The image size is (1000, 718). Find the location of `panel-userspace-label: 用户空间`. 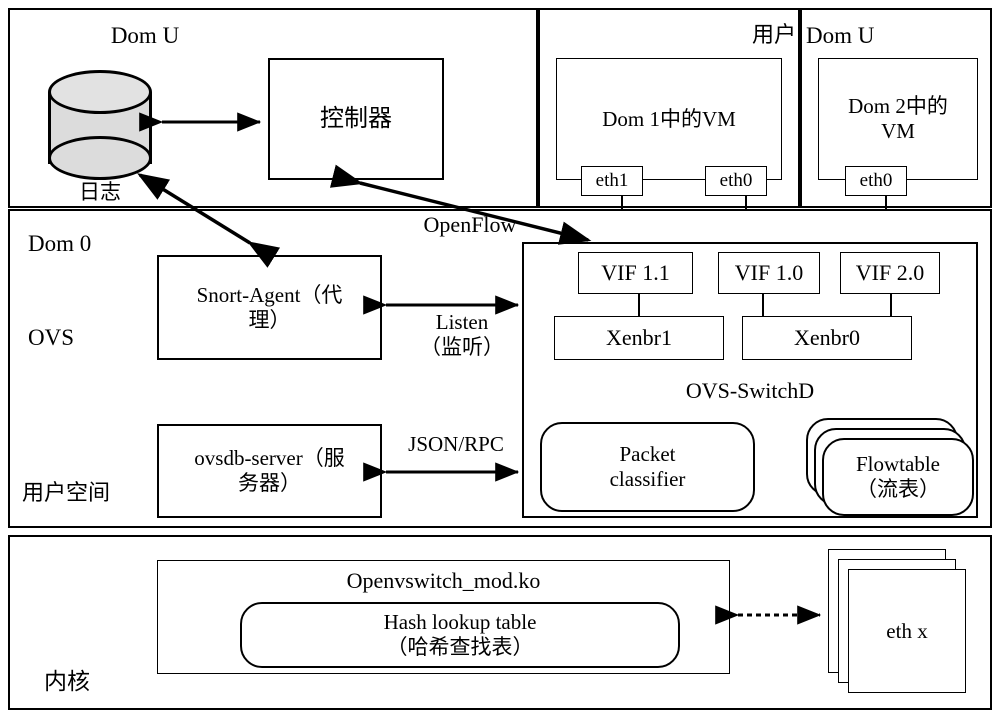

panel-userspace-label: 用户空间 is located at coordinates (66, 492).